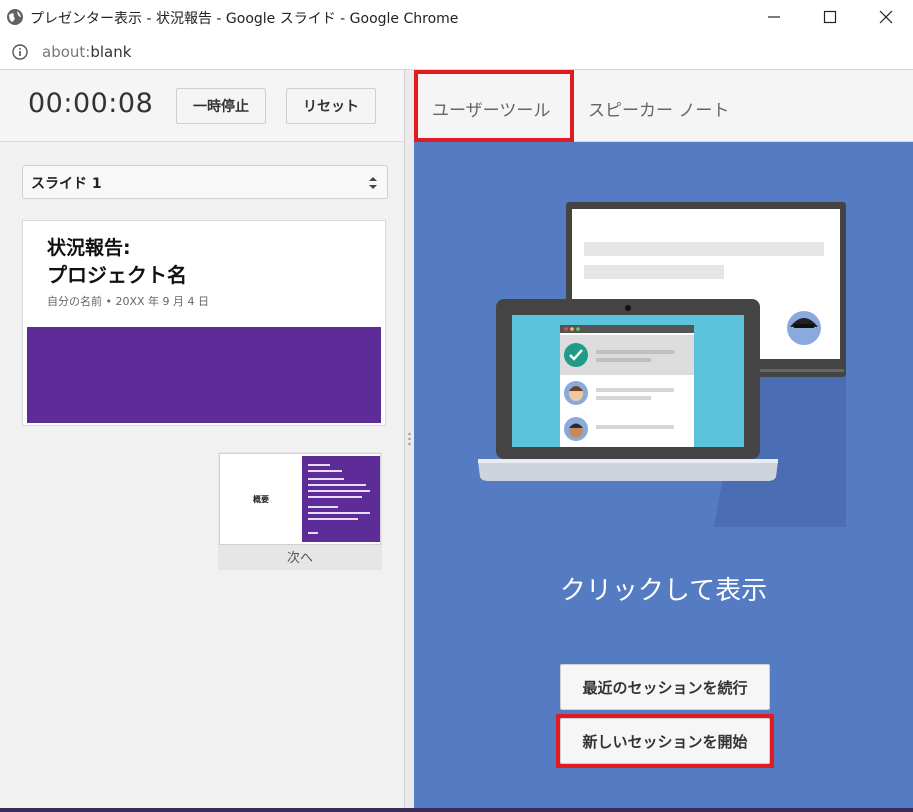 This screenshot has width=913, height=812. What do you see at coordinates (205, 182) in the screenshot?
I see `slide-select: スライド 1` at bounding box center [205, 182].